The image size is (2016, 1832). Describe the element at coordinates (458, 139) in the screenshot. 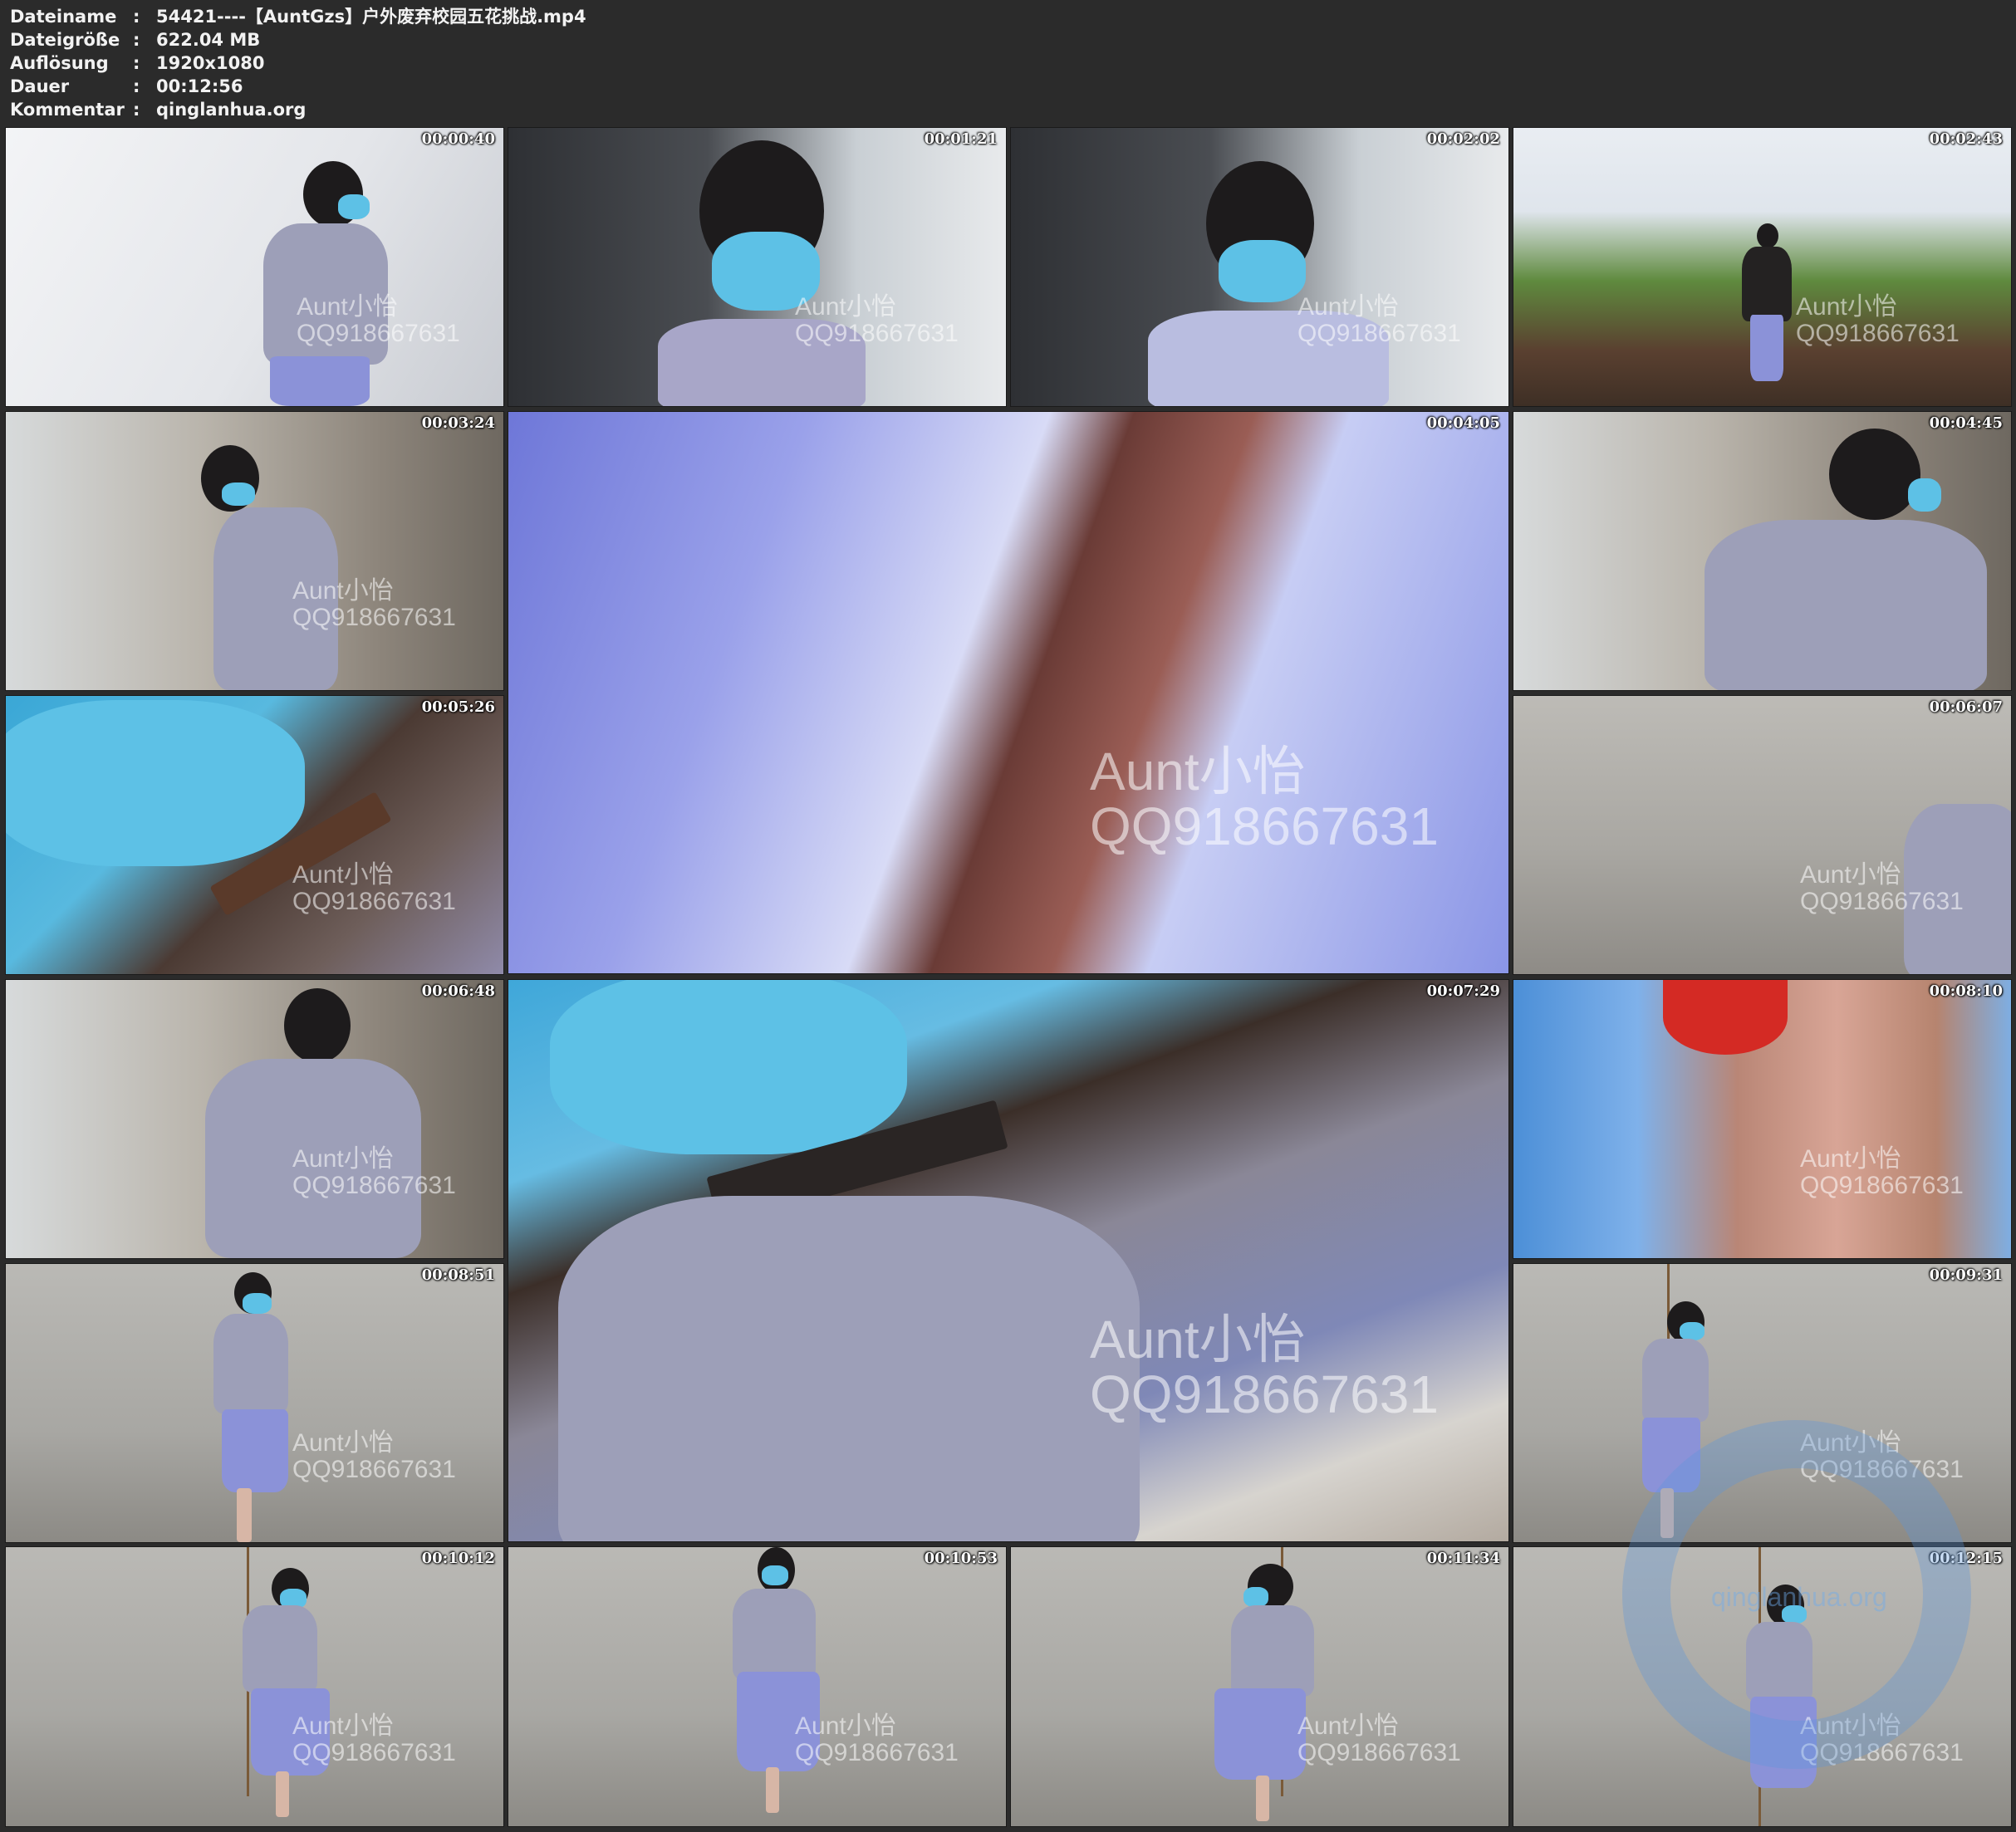

I see `timestamp-label: 00:00:40` at that location.